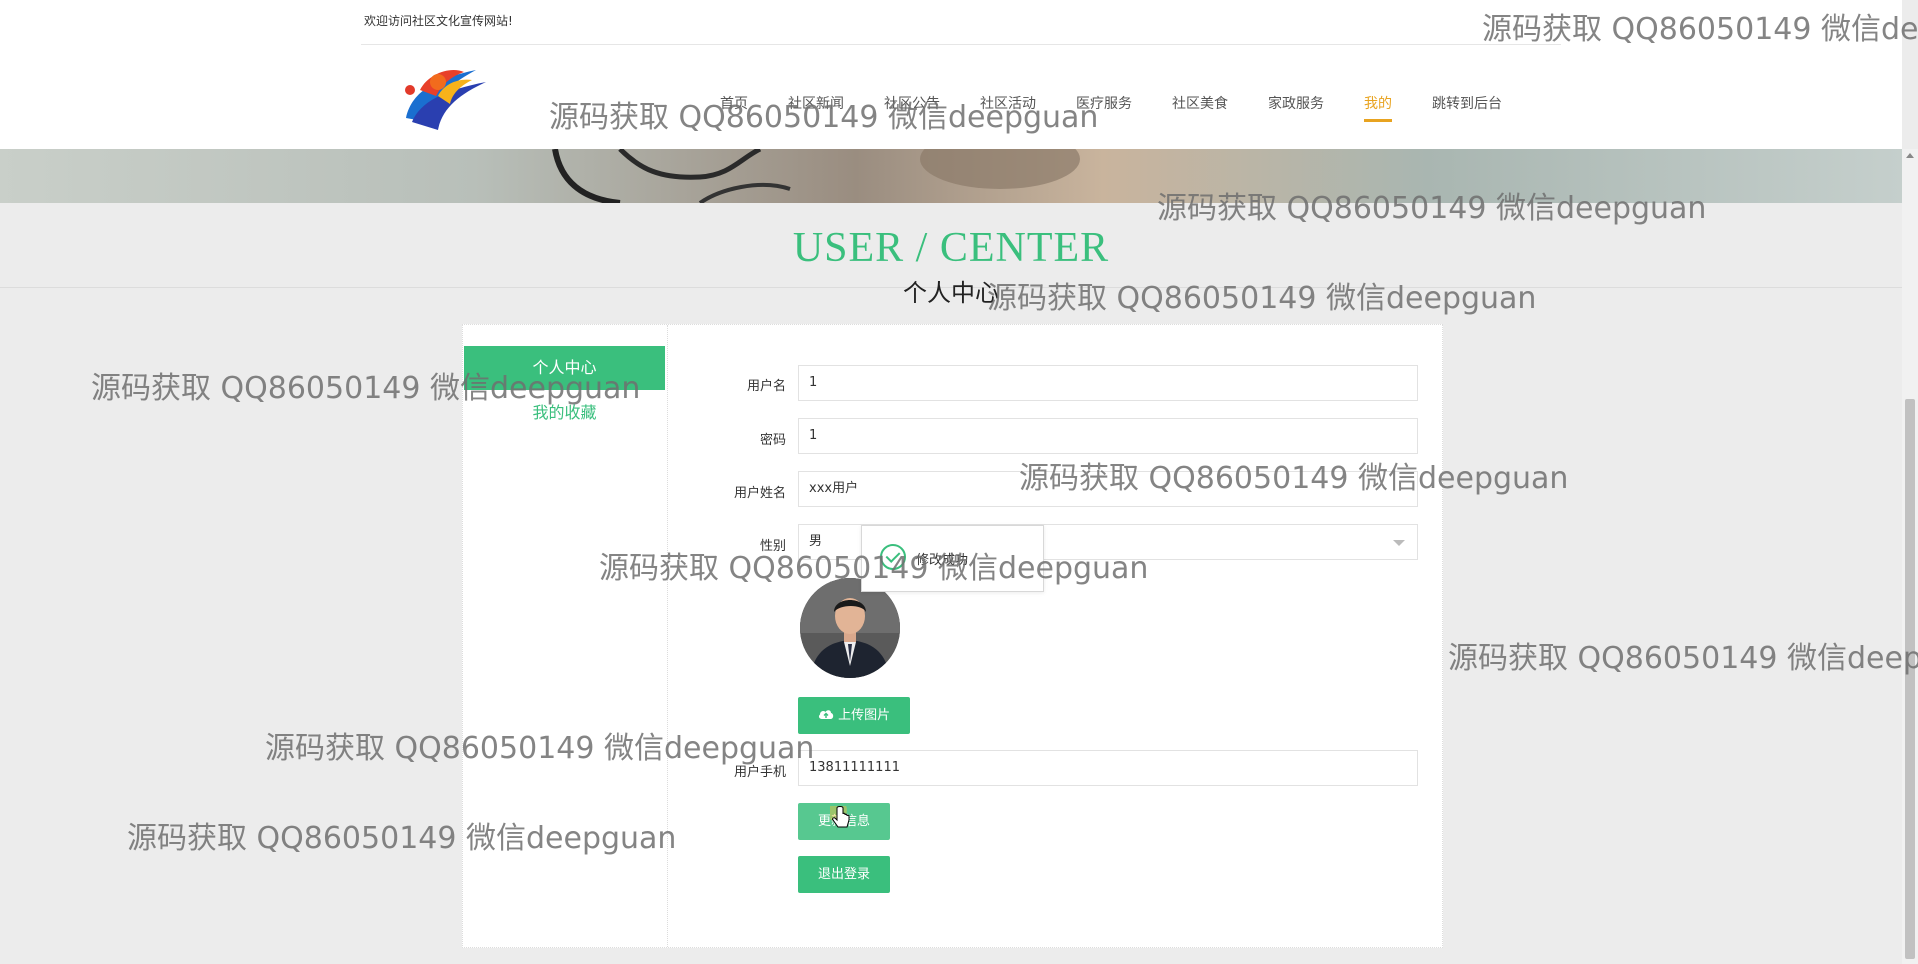 The width and height of the screenshot is (1918, 964). What do you see at coordinates (445, 97) in the screenshot?
I see `site-logo` at bounding box center [445, 97].